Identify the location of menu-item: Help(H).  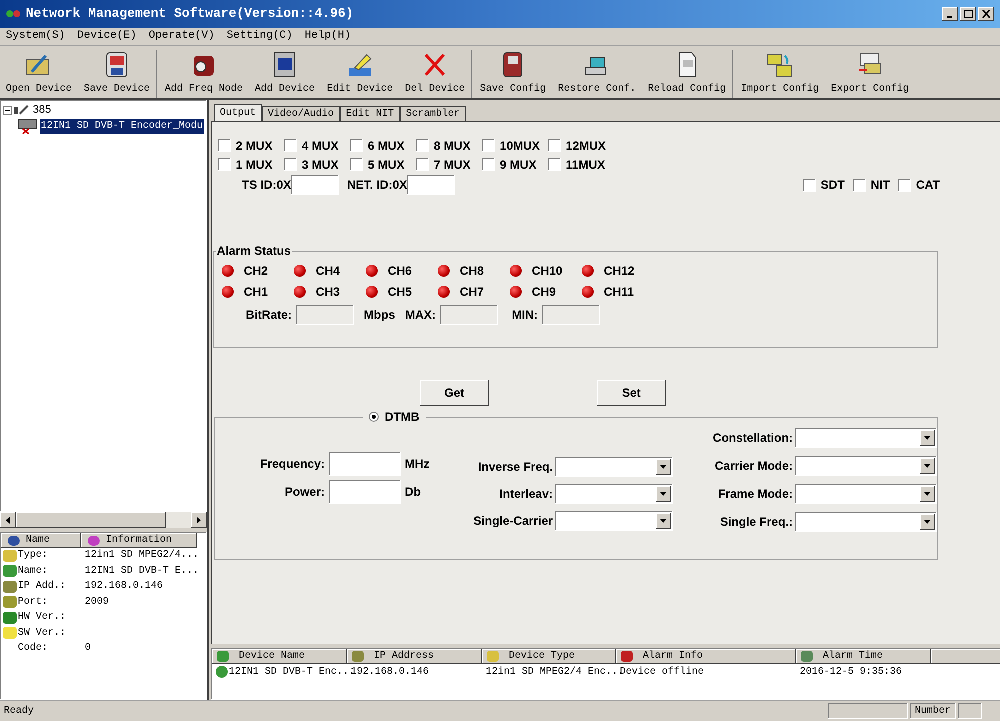
(328, 36).